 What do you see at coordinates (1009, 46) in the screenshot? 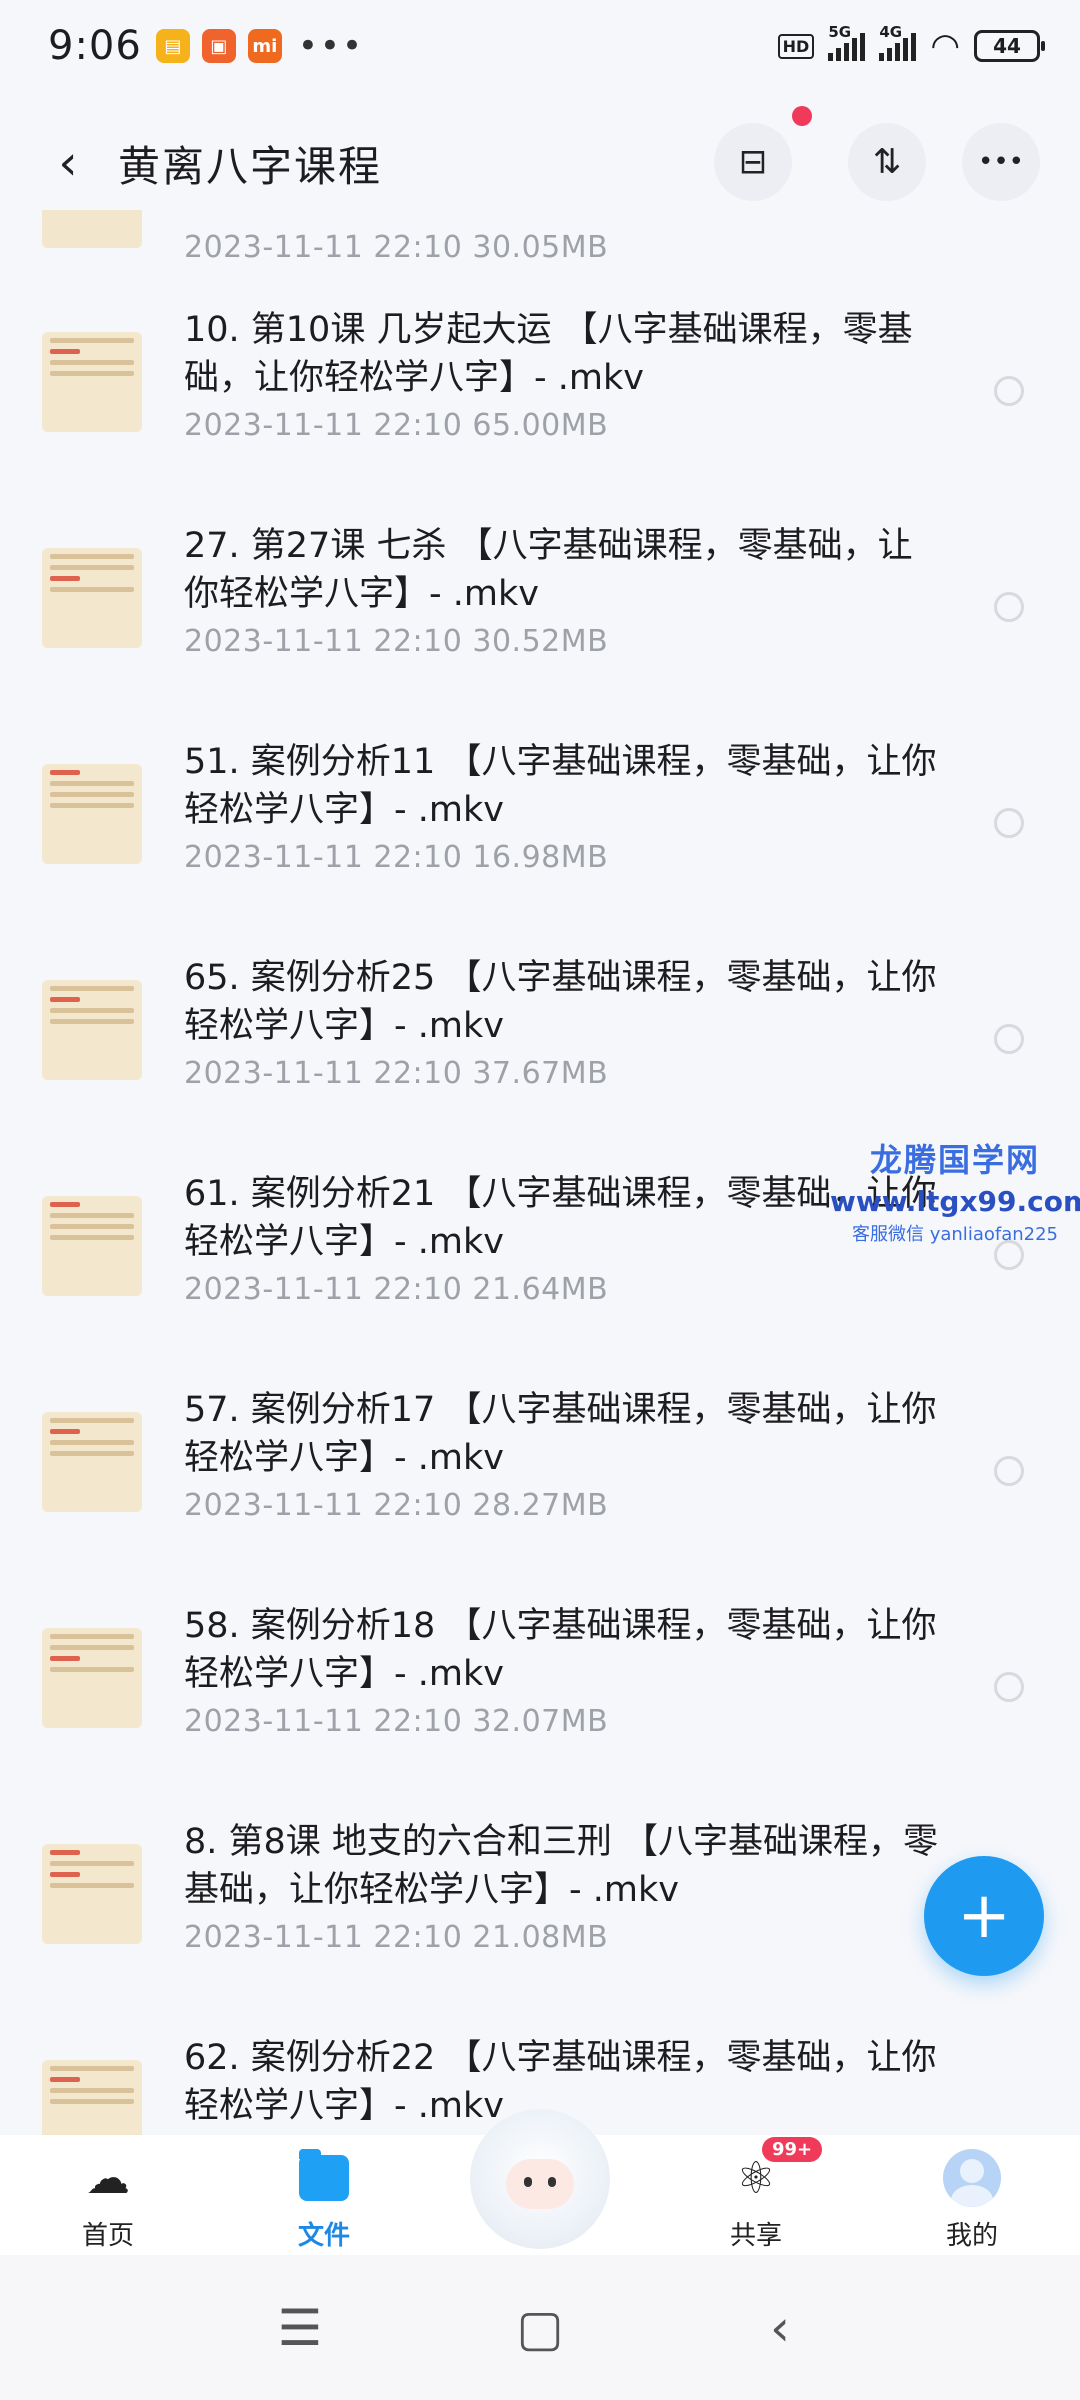
I see `battery-icon: 44` at bounding box center [1009, 46].